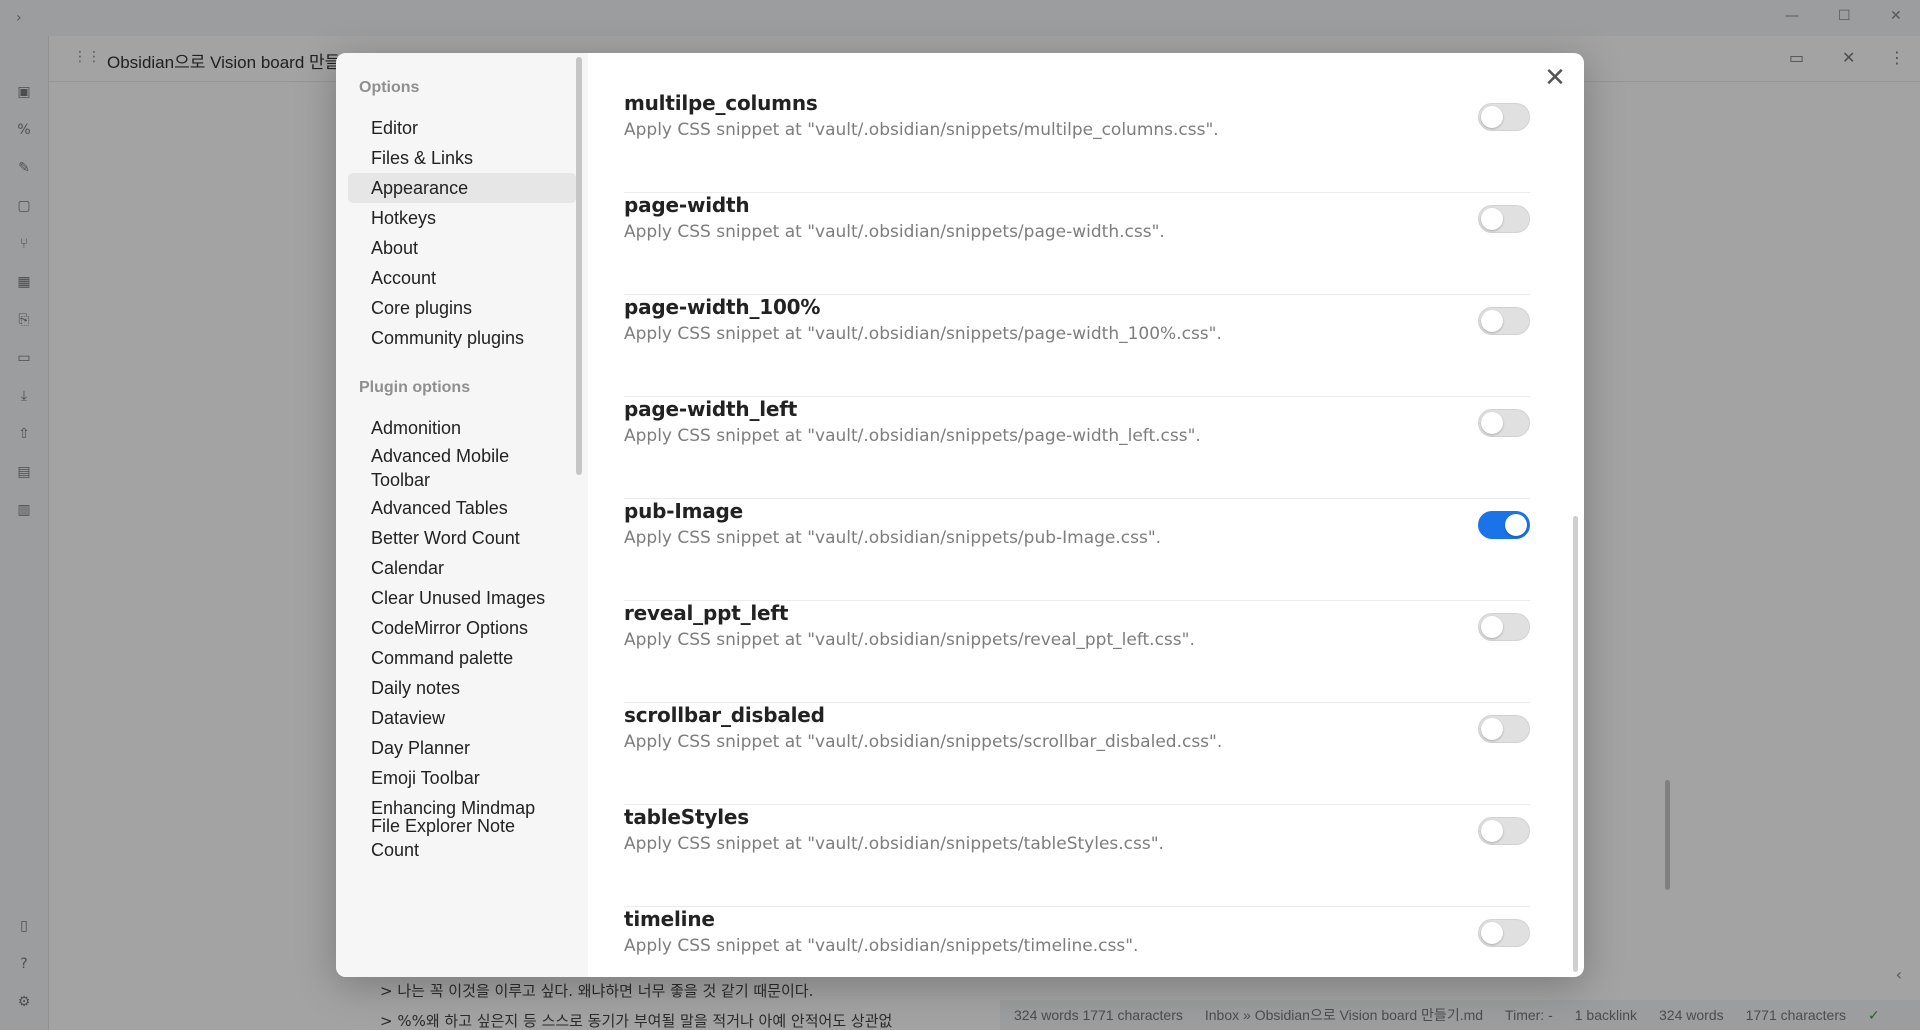 This screenshot has width=1920, height=1030. I want to click on plugin-options-section-title: Plugin options, so click(415, 387).